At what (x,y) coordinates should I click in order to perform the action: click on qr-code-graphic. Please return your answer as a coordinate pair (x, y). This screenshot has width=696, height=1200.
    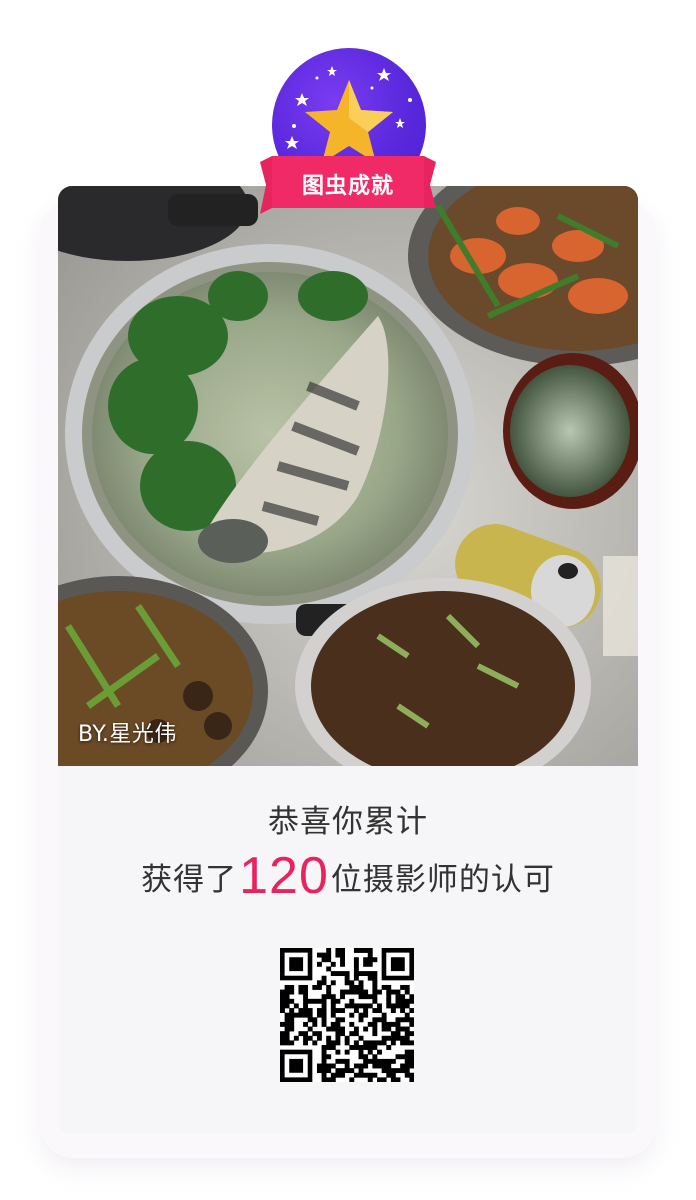
    Looking at the image, I should click on (347, 1015).